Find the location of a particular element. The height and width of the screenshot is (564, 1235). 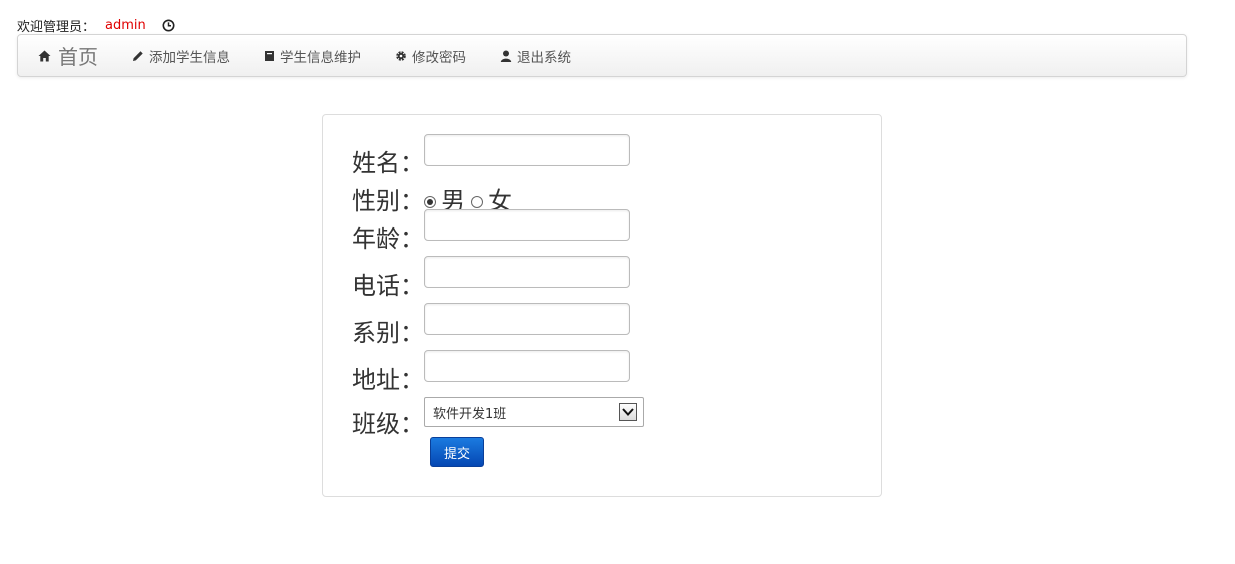

home-icon is located at coordinates (44, 56).